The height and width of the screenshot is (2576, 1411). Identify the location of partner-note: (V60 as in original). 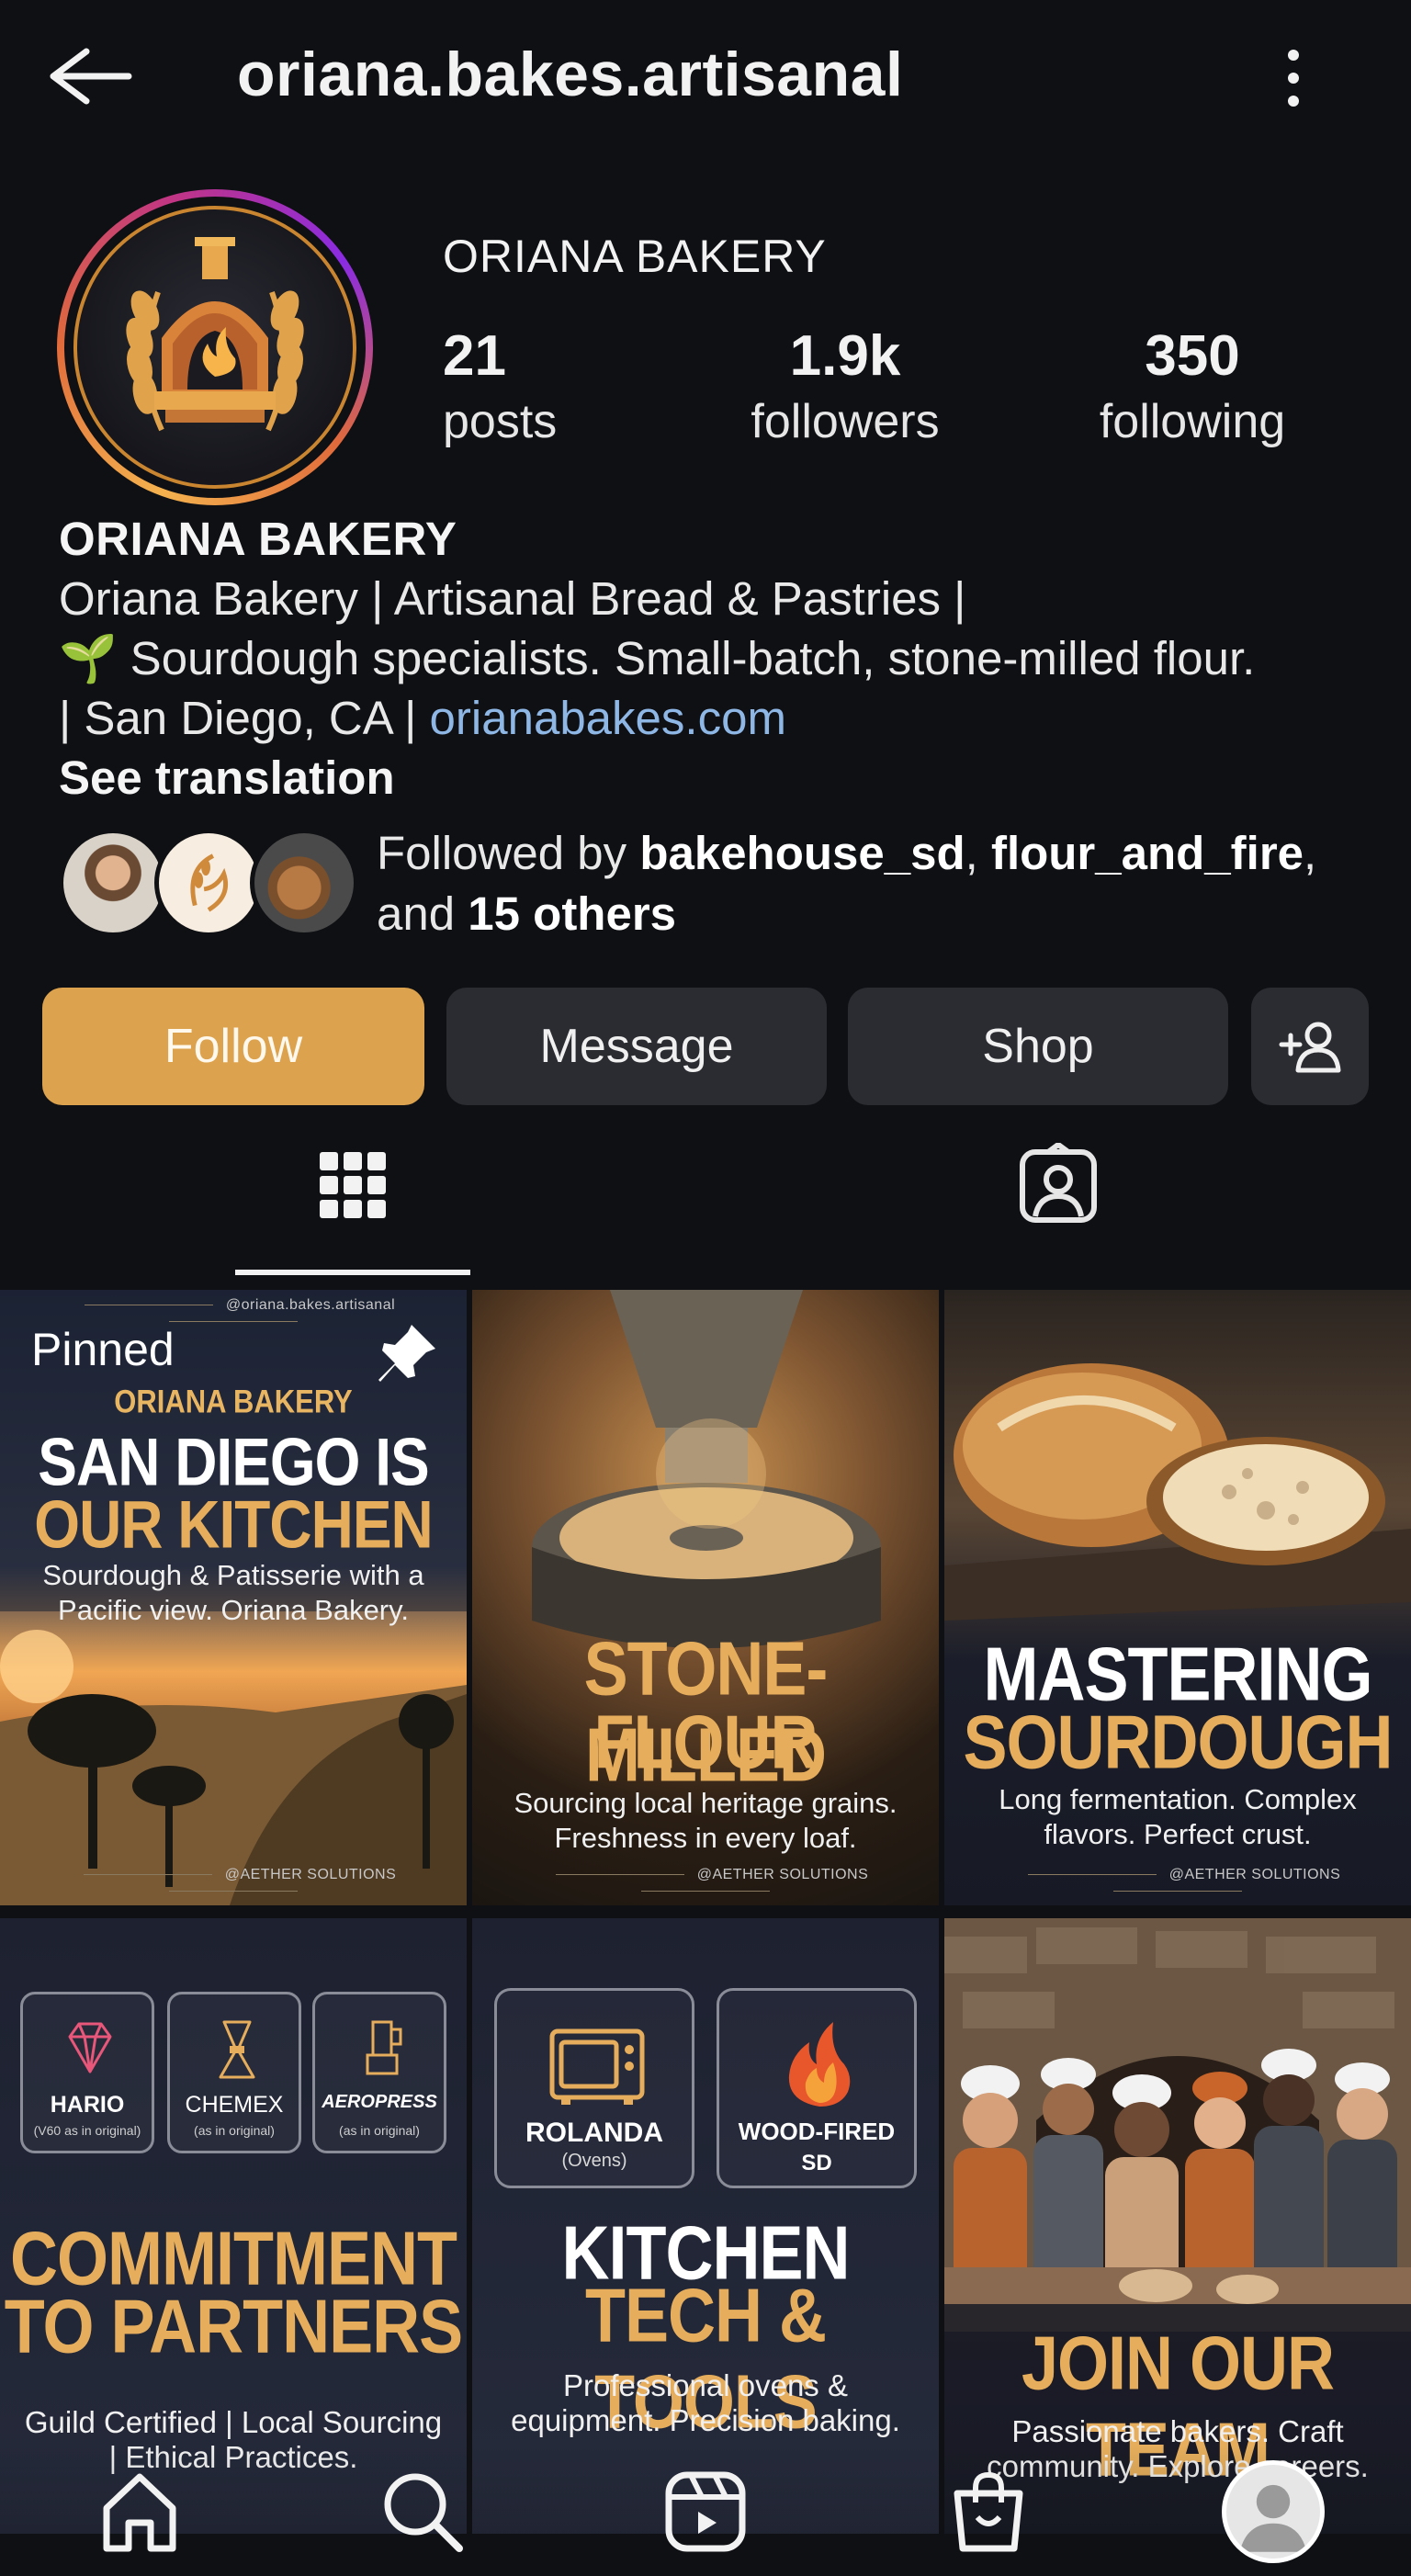
(87, 2130).